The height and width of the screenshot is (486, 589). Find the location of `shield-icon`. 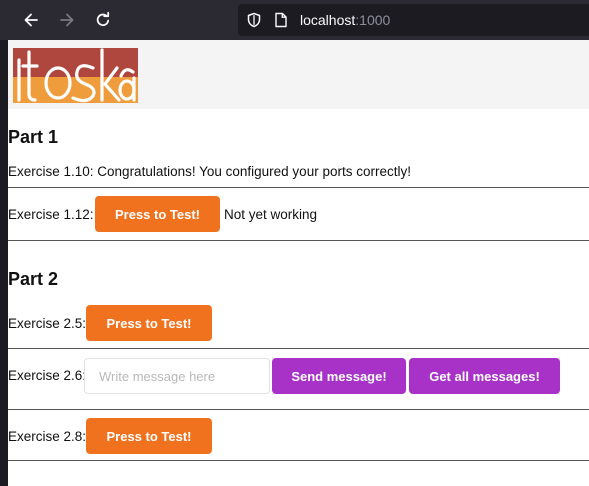

shield-icon is located at coordinates (254, 22).